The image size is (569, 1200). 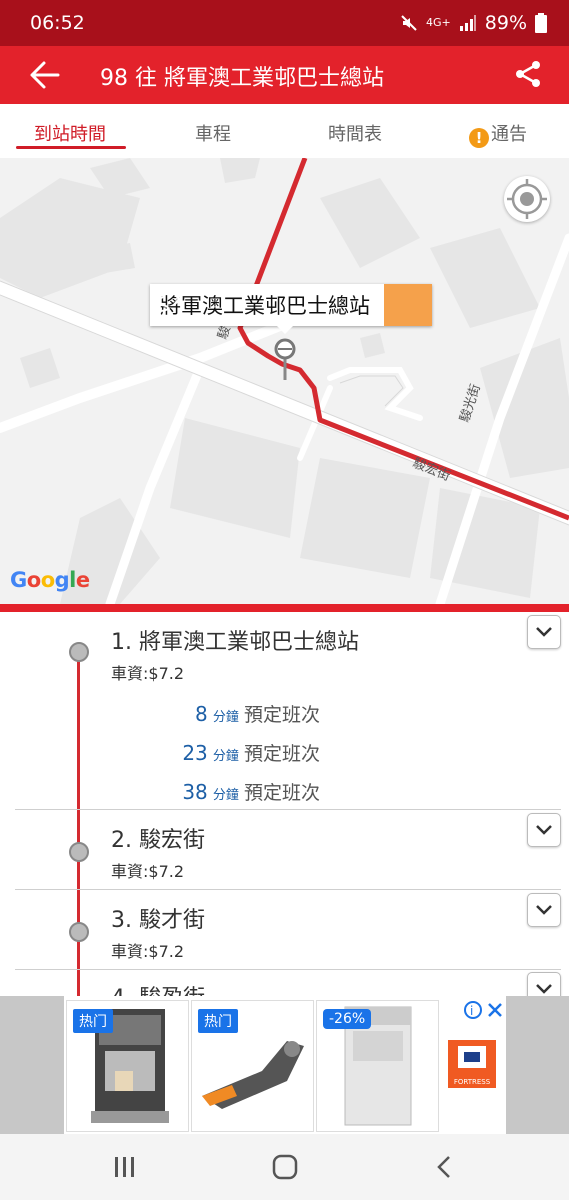 I want to click on discount-badge: -26%, so click(x=347, y=1019).